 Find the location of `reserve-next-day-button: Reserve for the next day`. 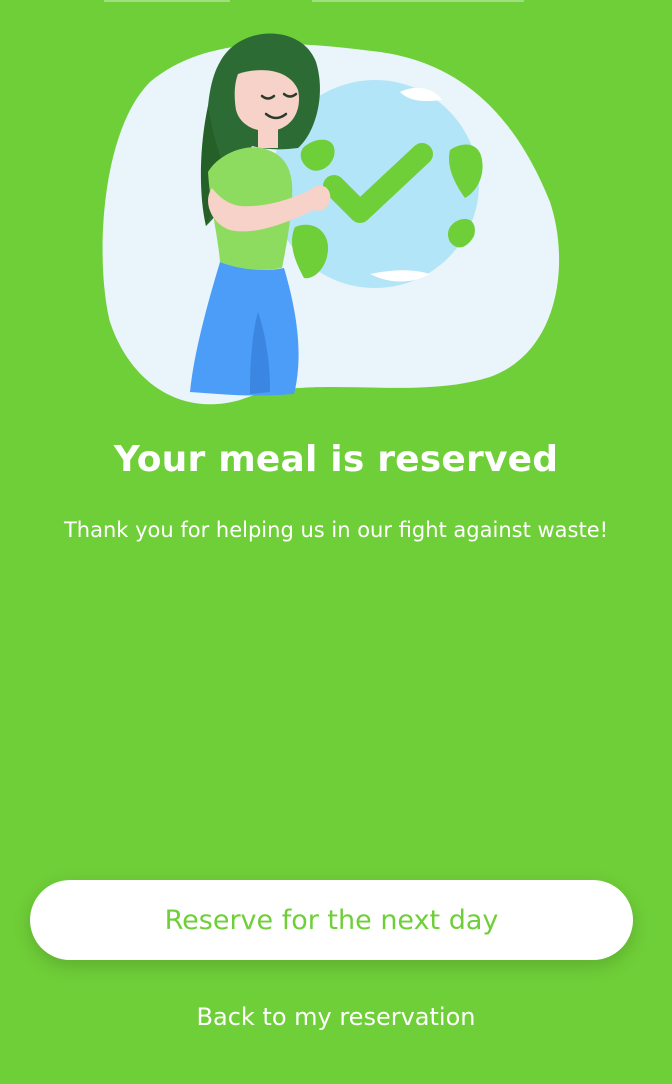

reserve-next-day-button: Reserve for the next day is located at coordinates (331, 920).